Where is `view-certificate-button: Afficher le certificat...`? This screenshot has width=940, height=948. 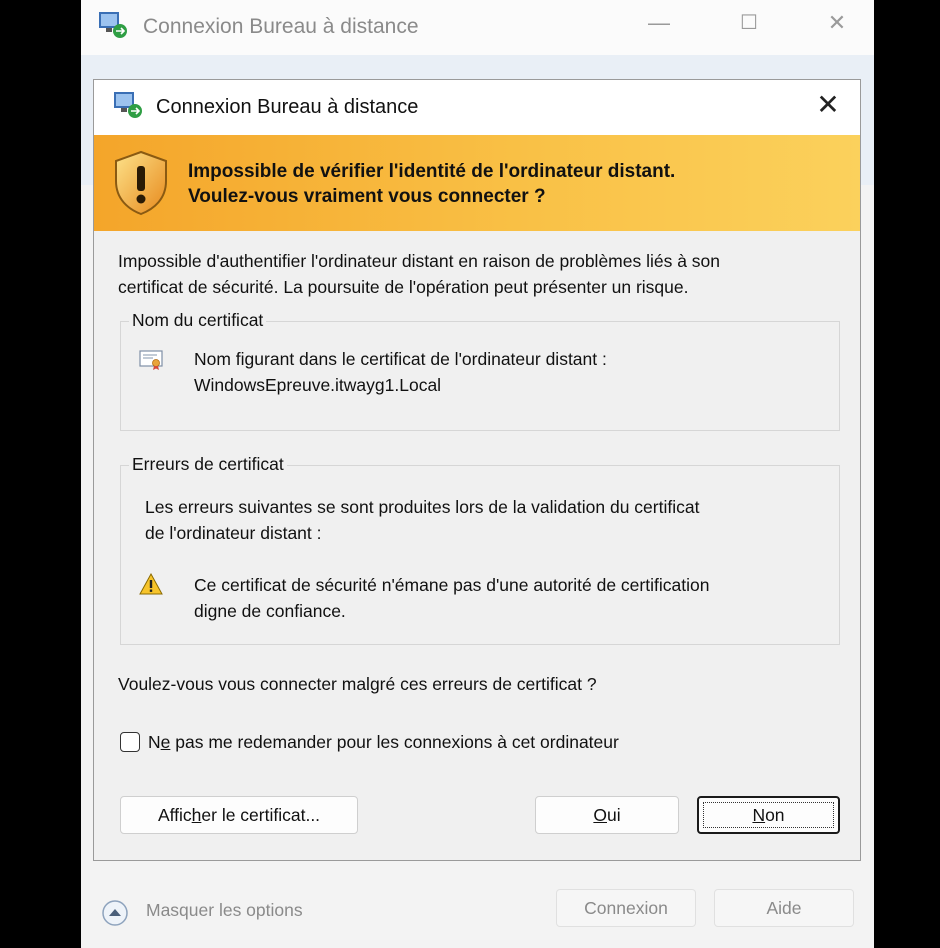
view-certificate-button: Afficher le certificat... is located at coordinates (239, 815).